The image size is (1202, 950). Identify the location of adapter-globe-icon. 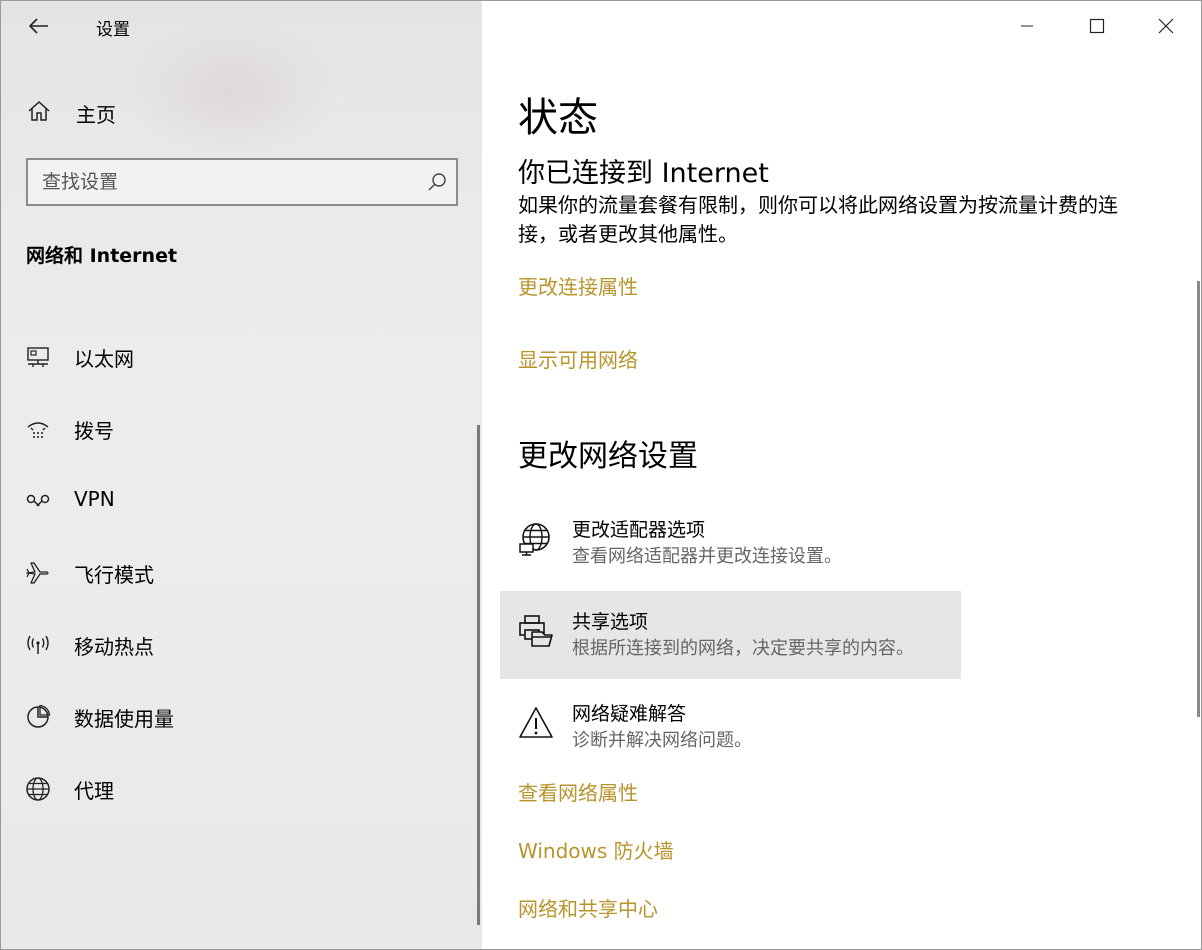
(534, 539).